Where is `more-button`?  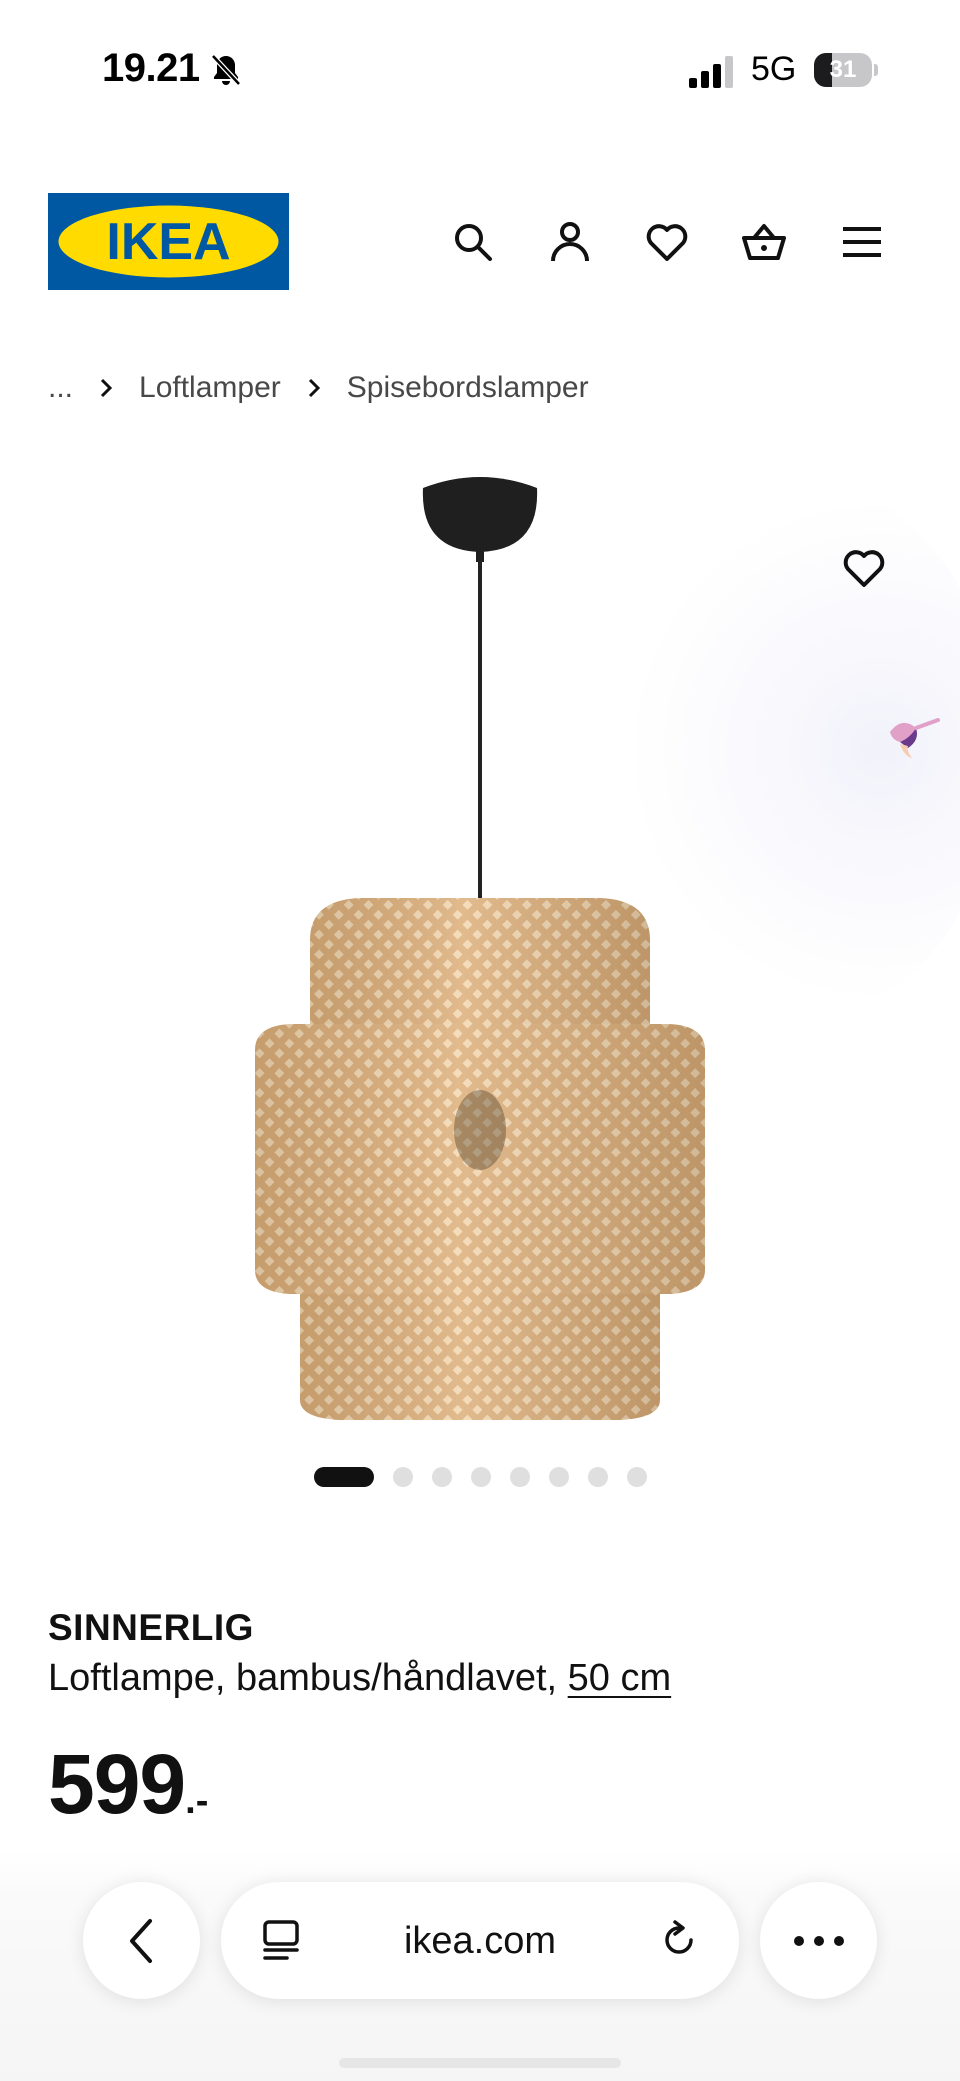 more-button is located at coordinates (818, 1940).